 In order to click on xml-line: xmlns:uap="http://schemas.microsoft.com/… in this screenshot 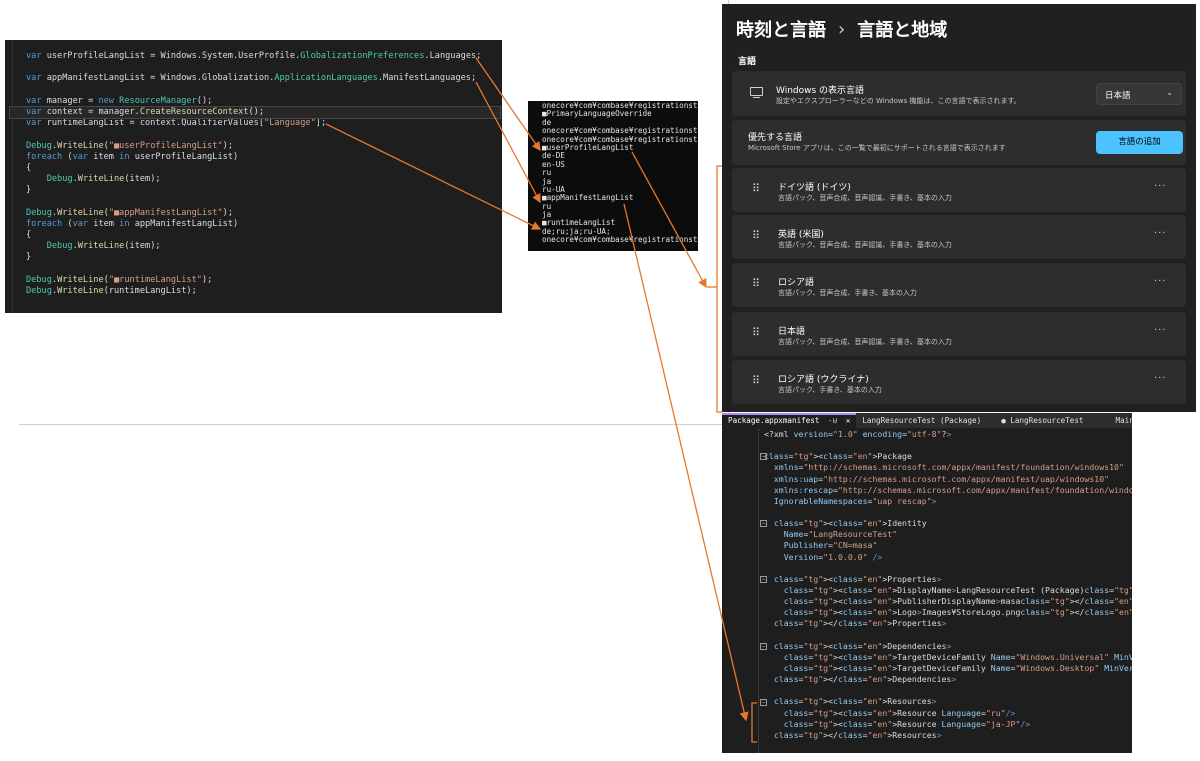, I will do `click(941, 478)`.